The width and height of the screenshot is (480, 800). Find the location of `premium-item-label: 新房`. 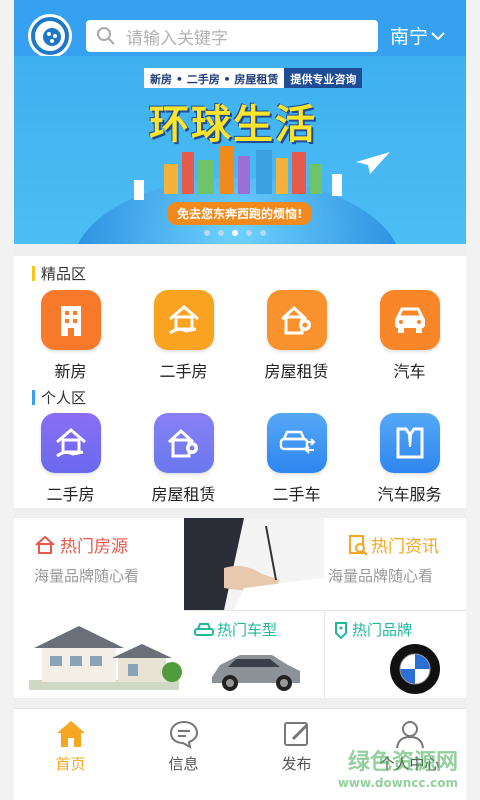

premium-item-label: 新房 is located at coordinates (70, 371).